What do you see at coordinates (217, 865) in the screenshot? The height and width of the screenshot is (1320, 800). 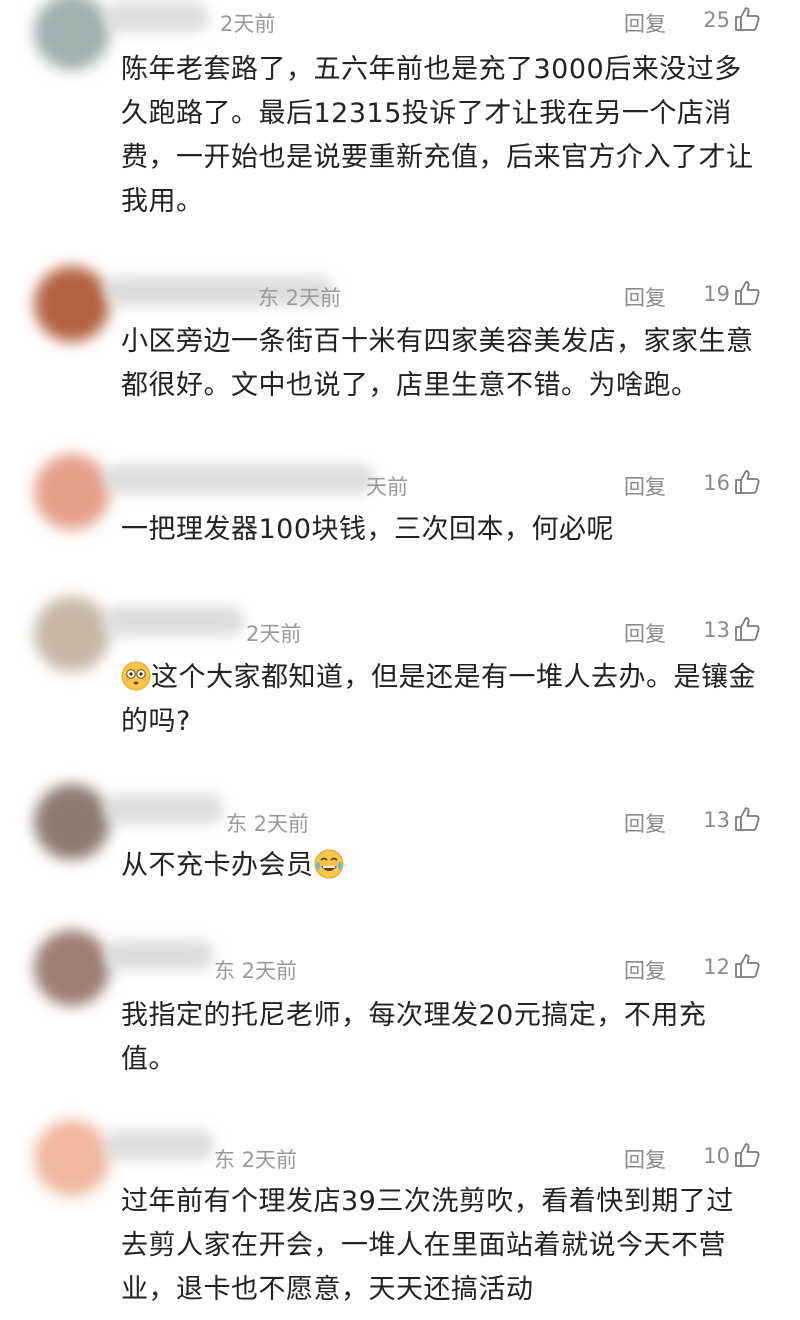 I see `comment-text-content: 从不充卡办会员` at bounding box center [217, 865].